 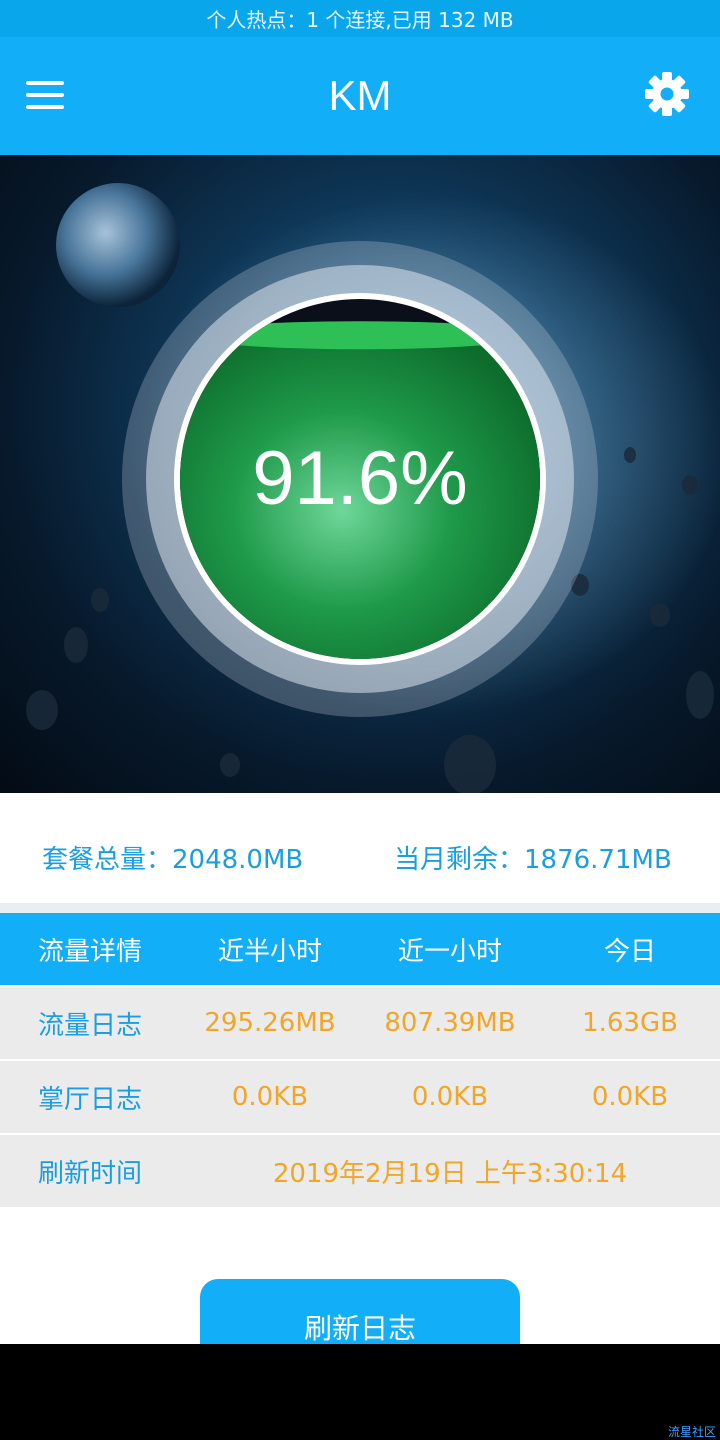 What do you see at coordinates (269, 951) in the screenshot?
I see `header-cell: 近半小时` at bounding box center [269, 951].